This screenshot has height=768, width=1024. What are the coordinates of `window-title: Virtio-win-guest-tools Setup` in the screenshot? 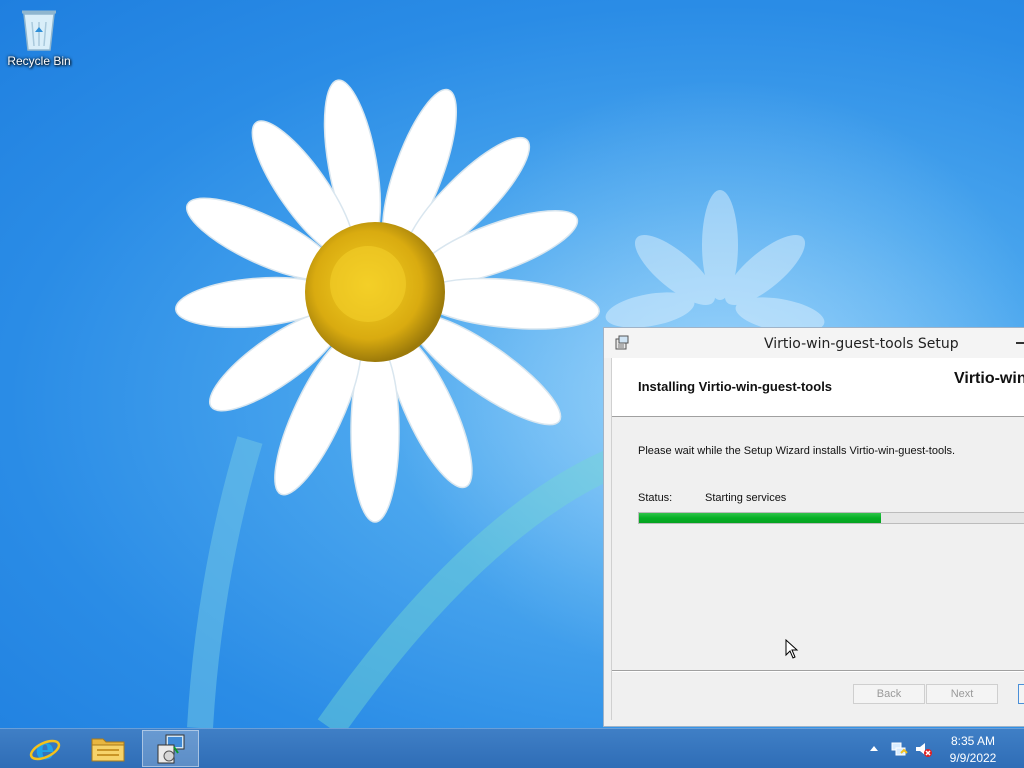 It's located at (861, 344).